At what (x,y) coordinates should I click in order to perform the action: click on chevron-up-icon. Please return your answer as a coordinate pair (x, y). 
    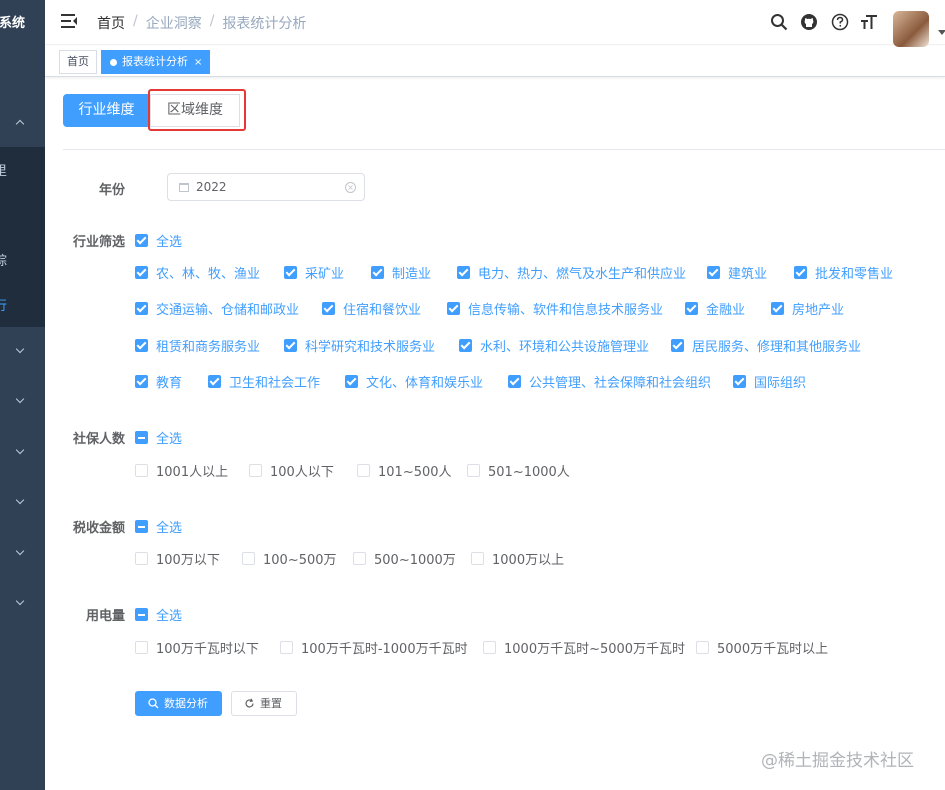
    Looking at the image, I should click on (20, 124).